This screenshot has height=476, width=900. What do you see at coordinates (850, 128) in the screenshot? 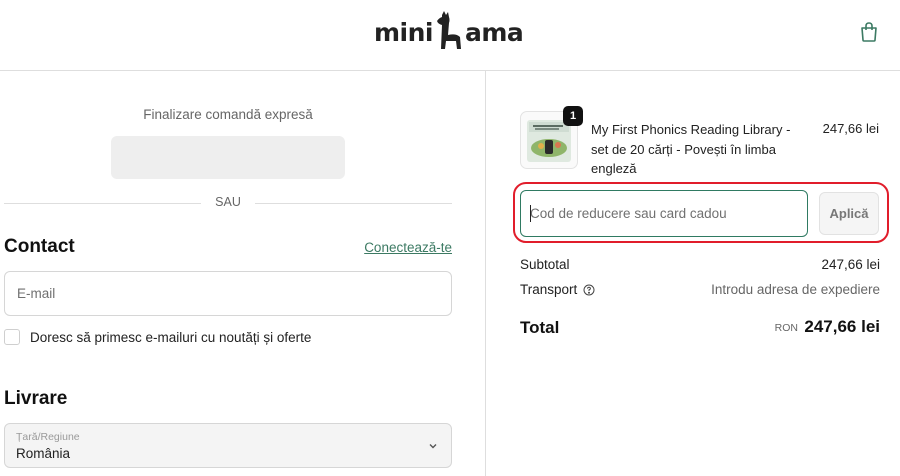
I see `product-price: 247,66 lei` at bounding box center [850, 128].